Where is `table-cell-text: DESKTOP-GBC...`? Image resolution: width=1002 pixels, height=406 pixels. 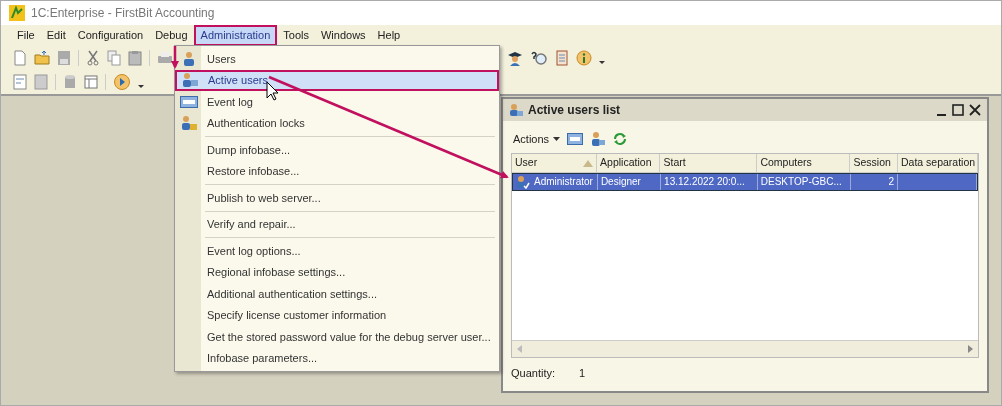 table-cell-text: DESKTOP-GBC... is located at coordinates (801, 182).